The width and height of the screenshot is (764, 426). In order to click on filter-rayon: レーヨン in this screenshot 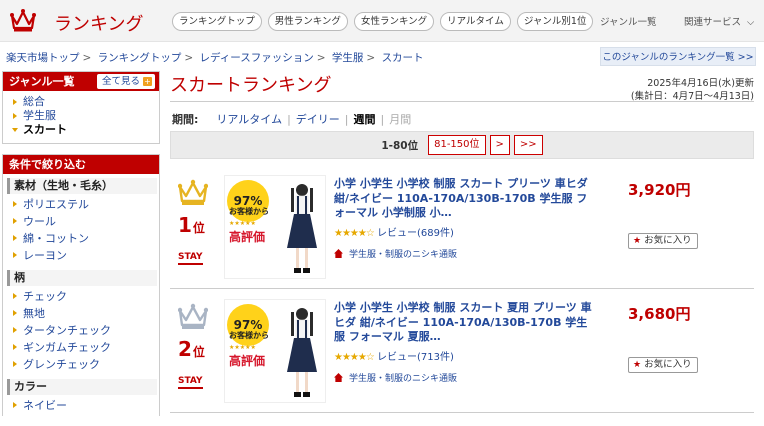, I will do `click(82, 255)`.